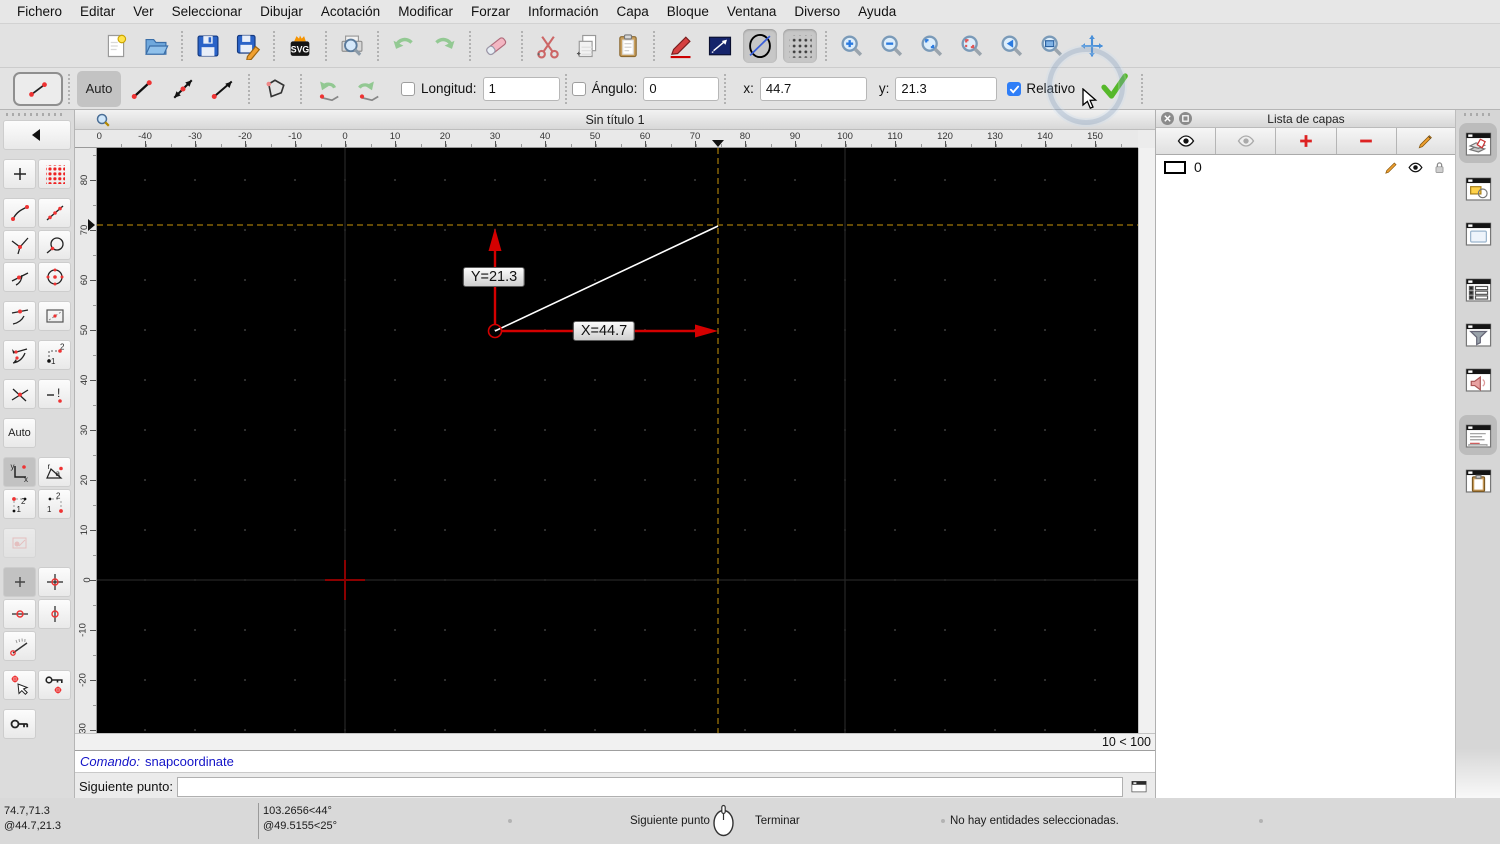 This screenshot has height=844, width=1500. What do you see at coordinates (444, 46) in the screenshot?
I see `redo-button` at bounding box center [444, 46].